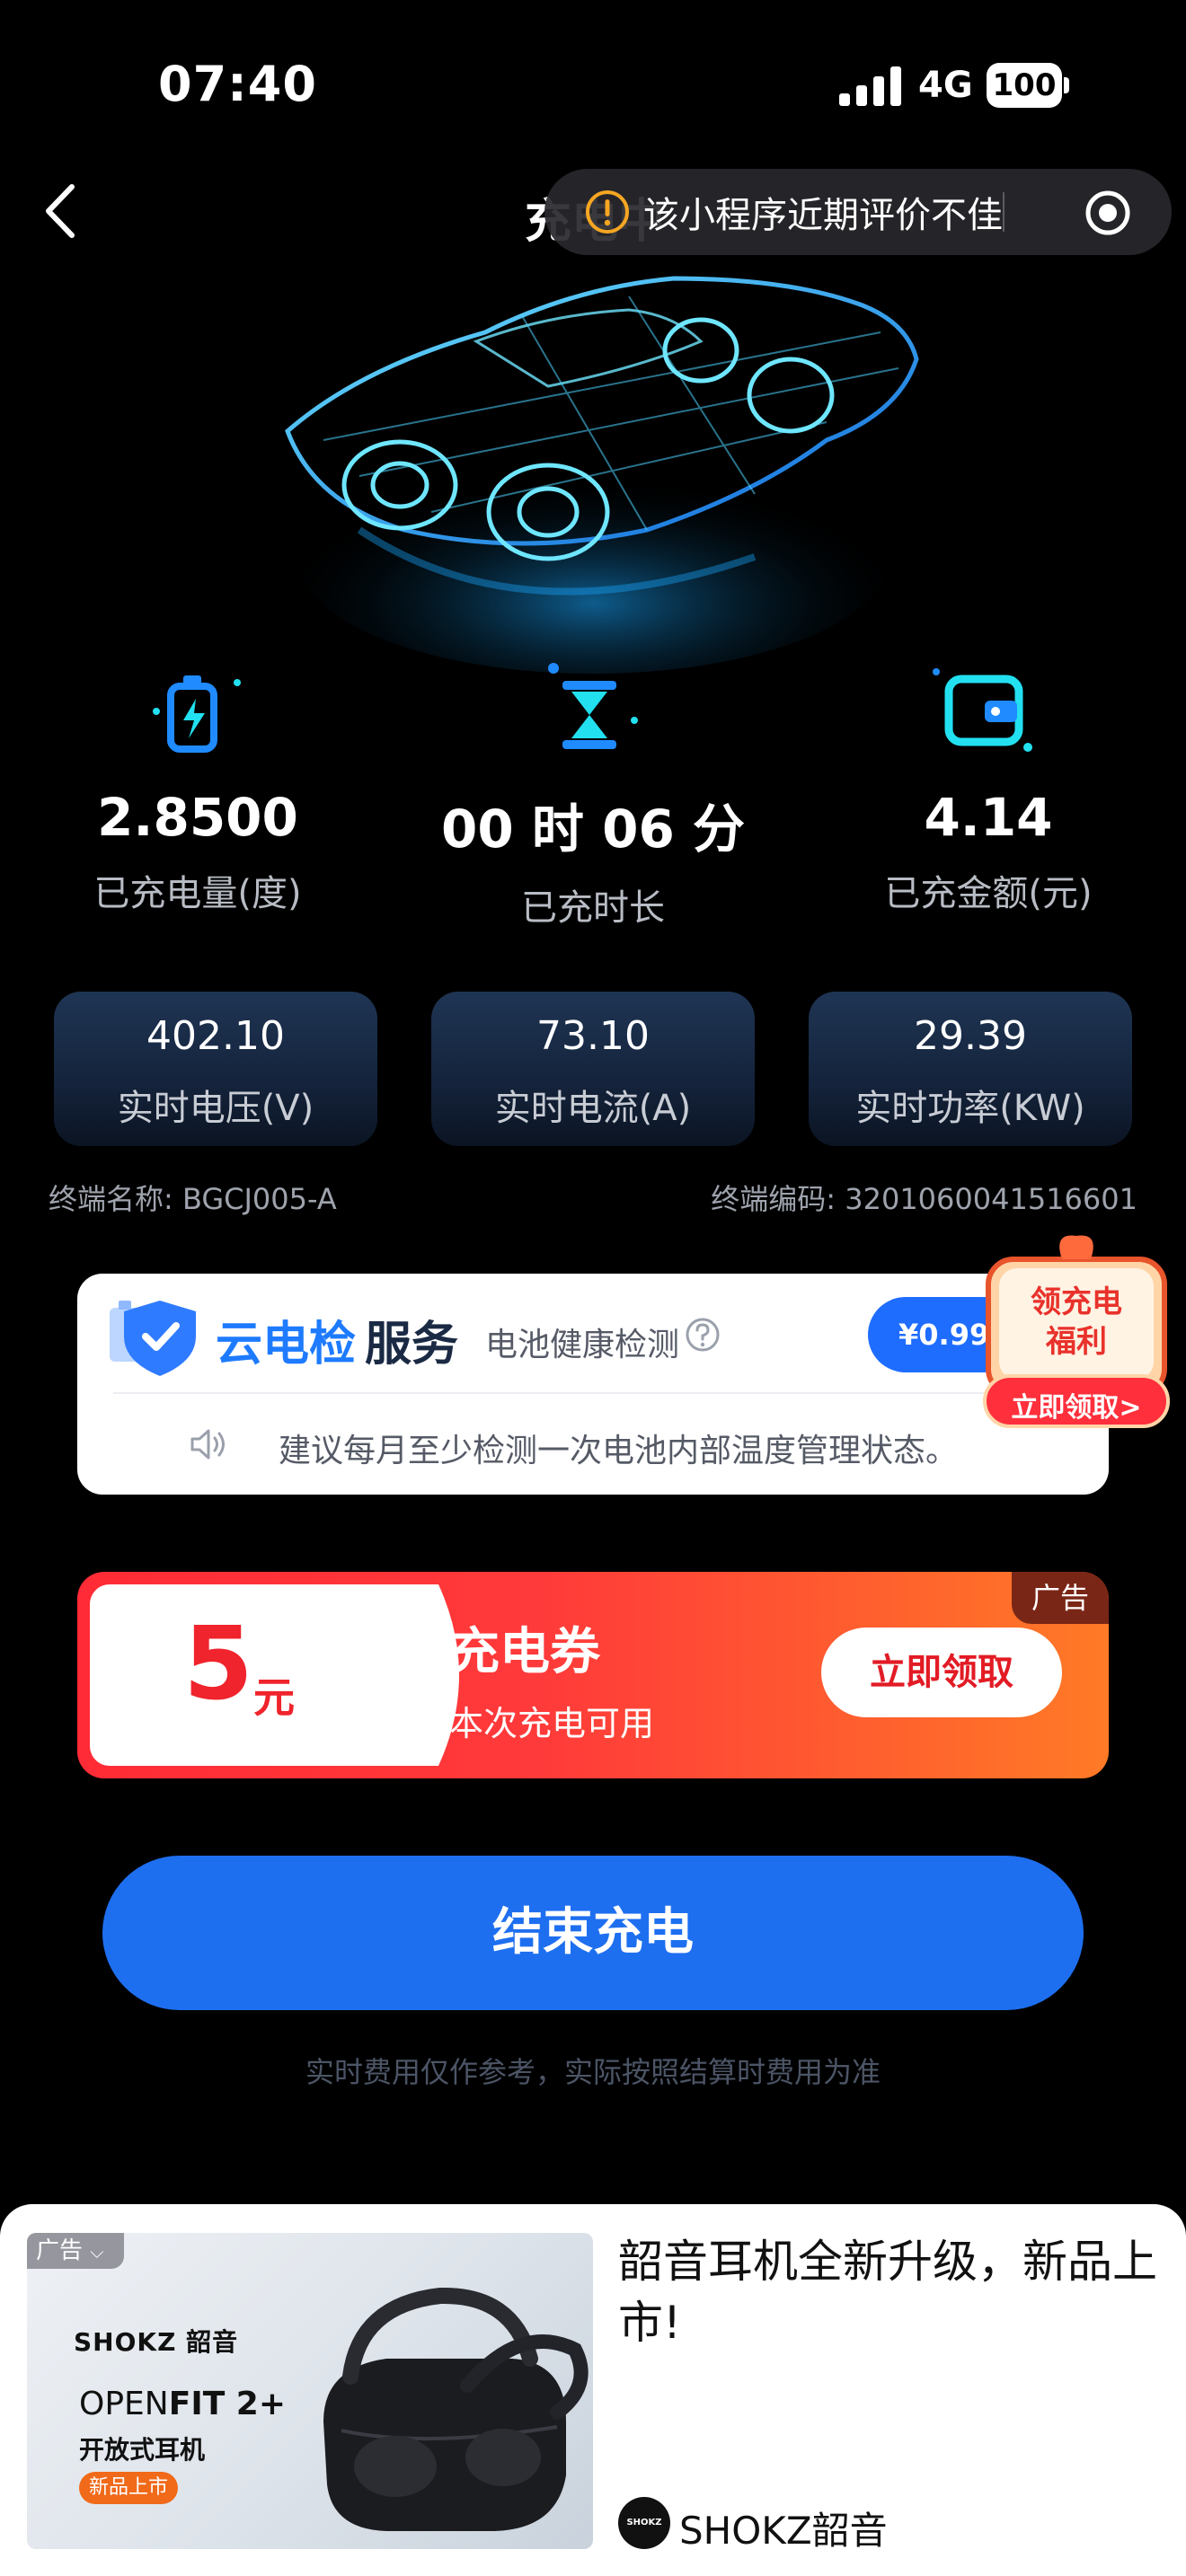 The height and width of the screenshot is (2576, 1186). What do you see at coordinates (128, 2488) in the screenshot?
I see `ad-image-badge: 新品上市` at bounding box center [128, 2488].